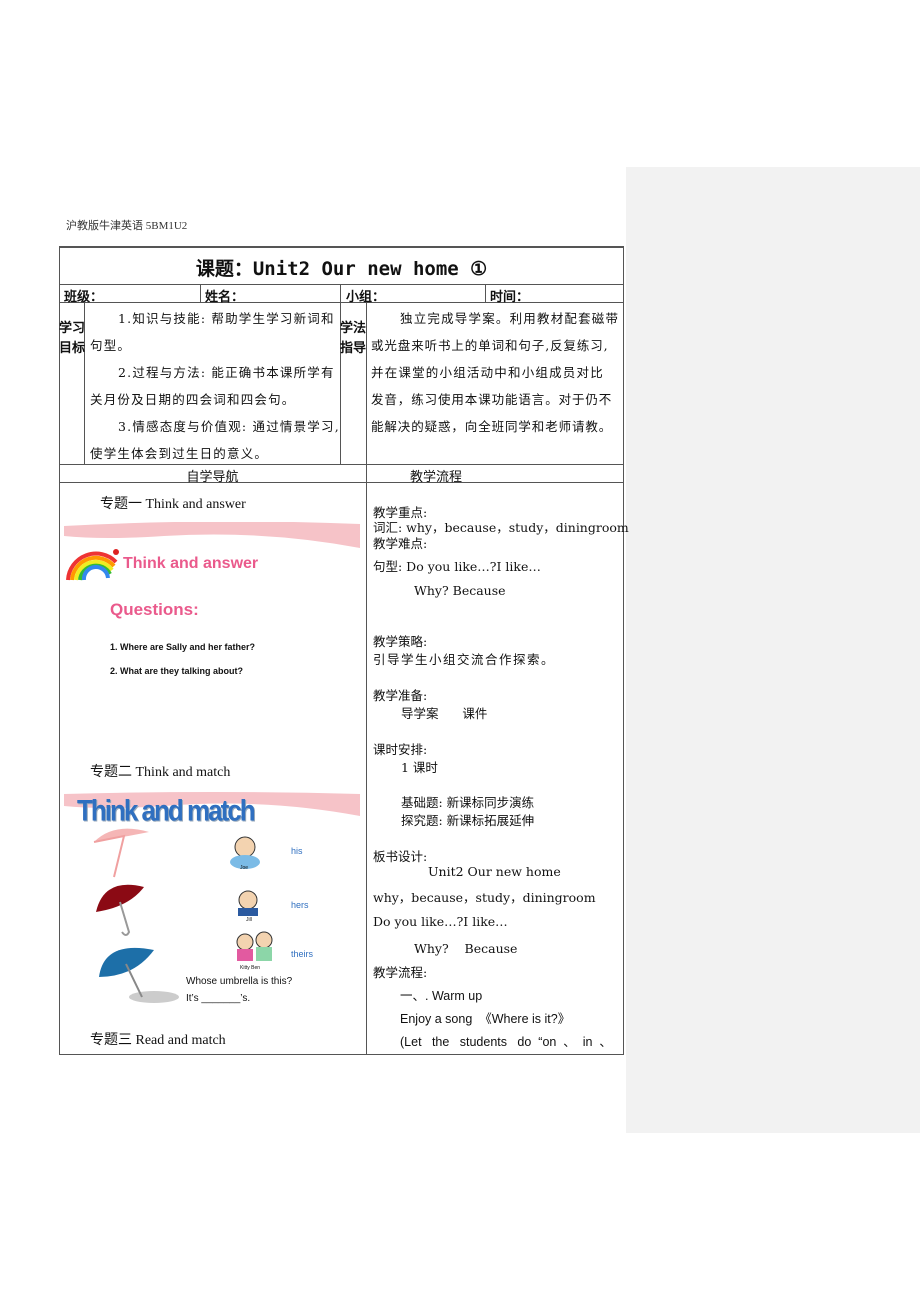  What do you see at coordinates (506, 1042) in the screenshot?
I see `flow-line: (Let the students do “on 、 in 、` at bounding box center [506, 1042].